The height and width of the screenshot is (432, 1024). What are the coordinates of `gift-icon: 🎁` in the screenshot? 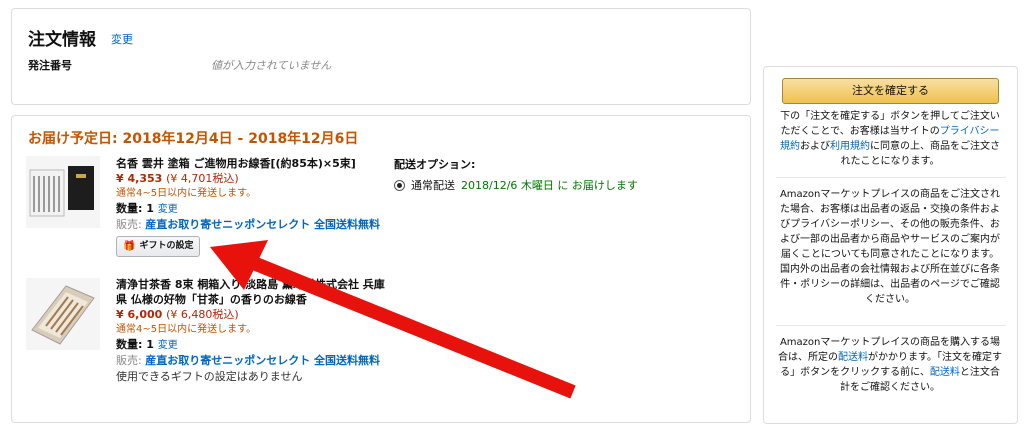 It's located at (129, 246).